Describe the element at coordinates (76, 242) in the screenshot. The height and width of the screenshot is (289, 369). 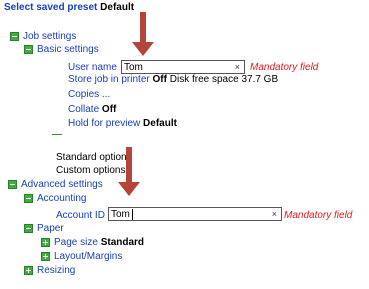
I see `page-size-label: Page size` at that location.